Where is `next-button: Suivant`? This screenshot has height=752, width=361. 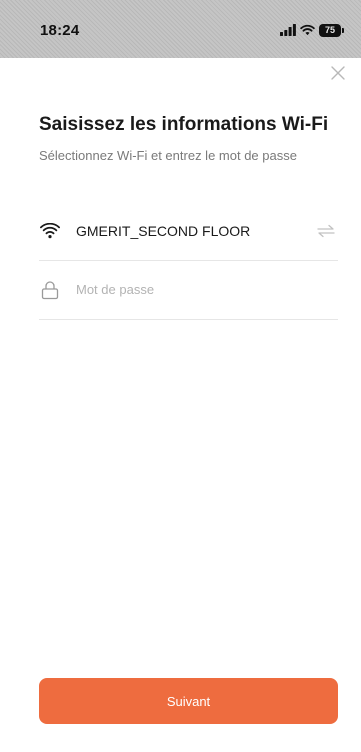 next-button: Suivant is located at coordinates (188, 701).